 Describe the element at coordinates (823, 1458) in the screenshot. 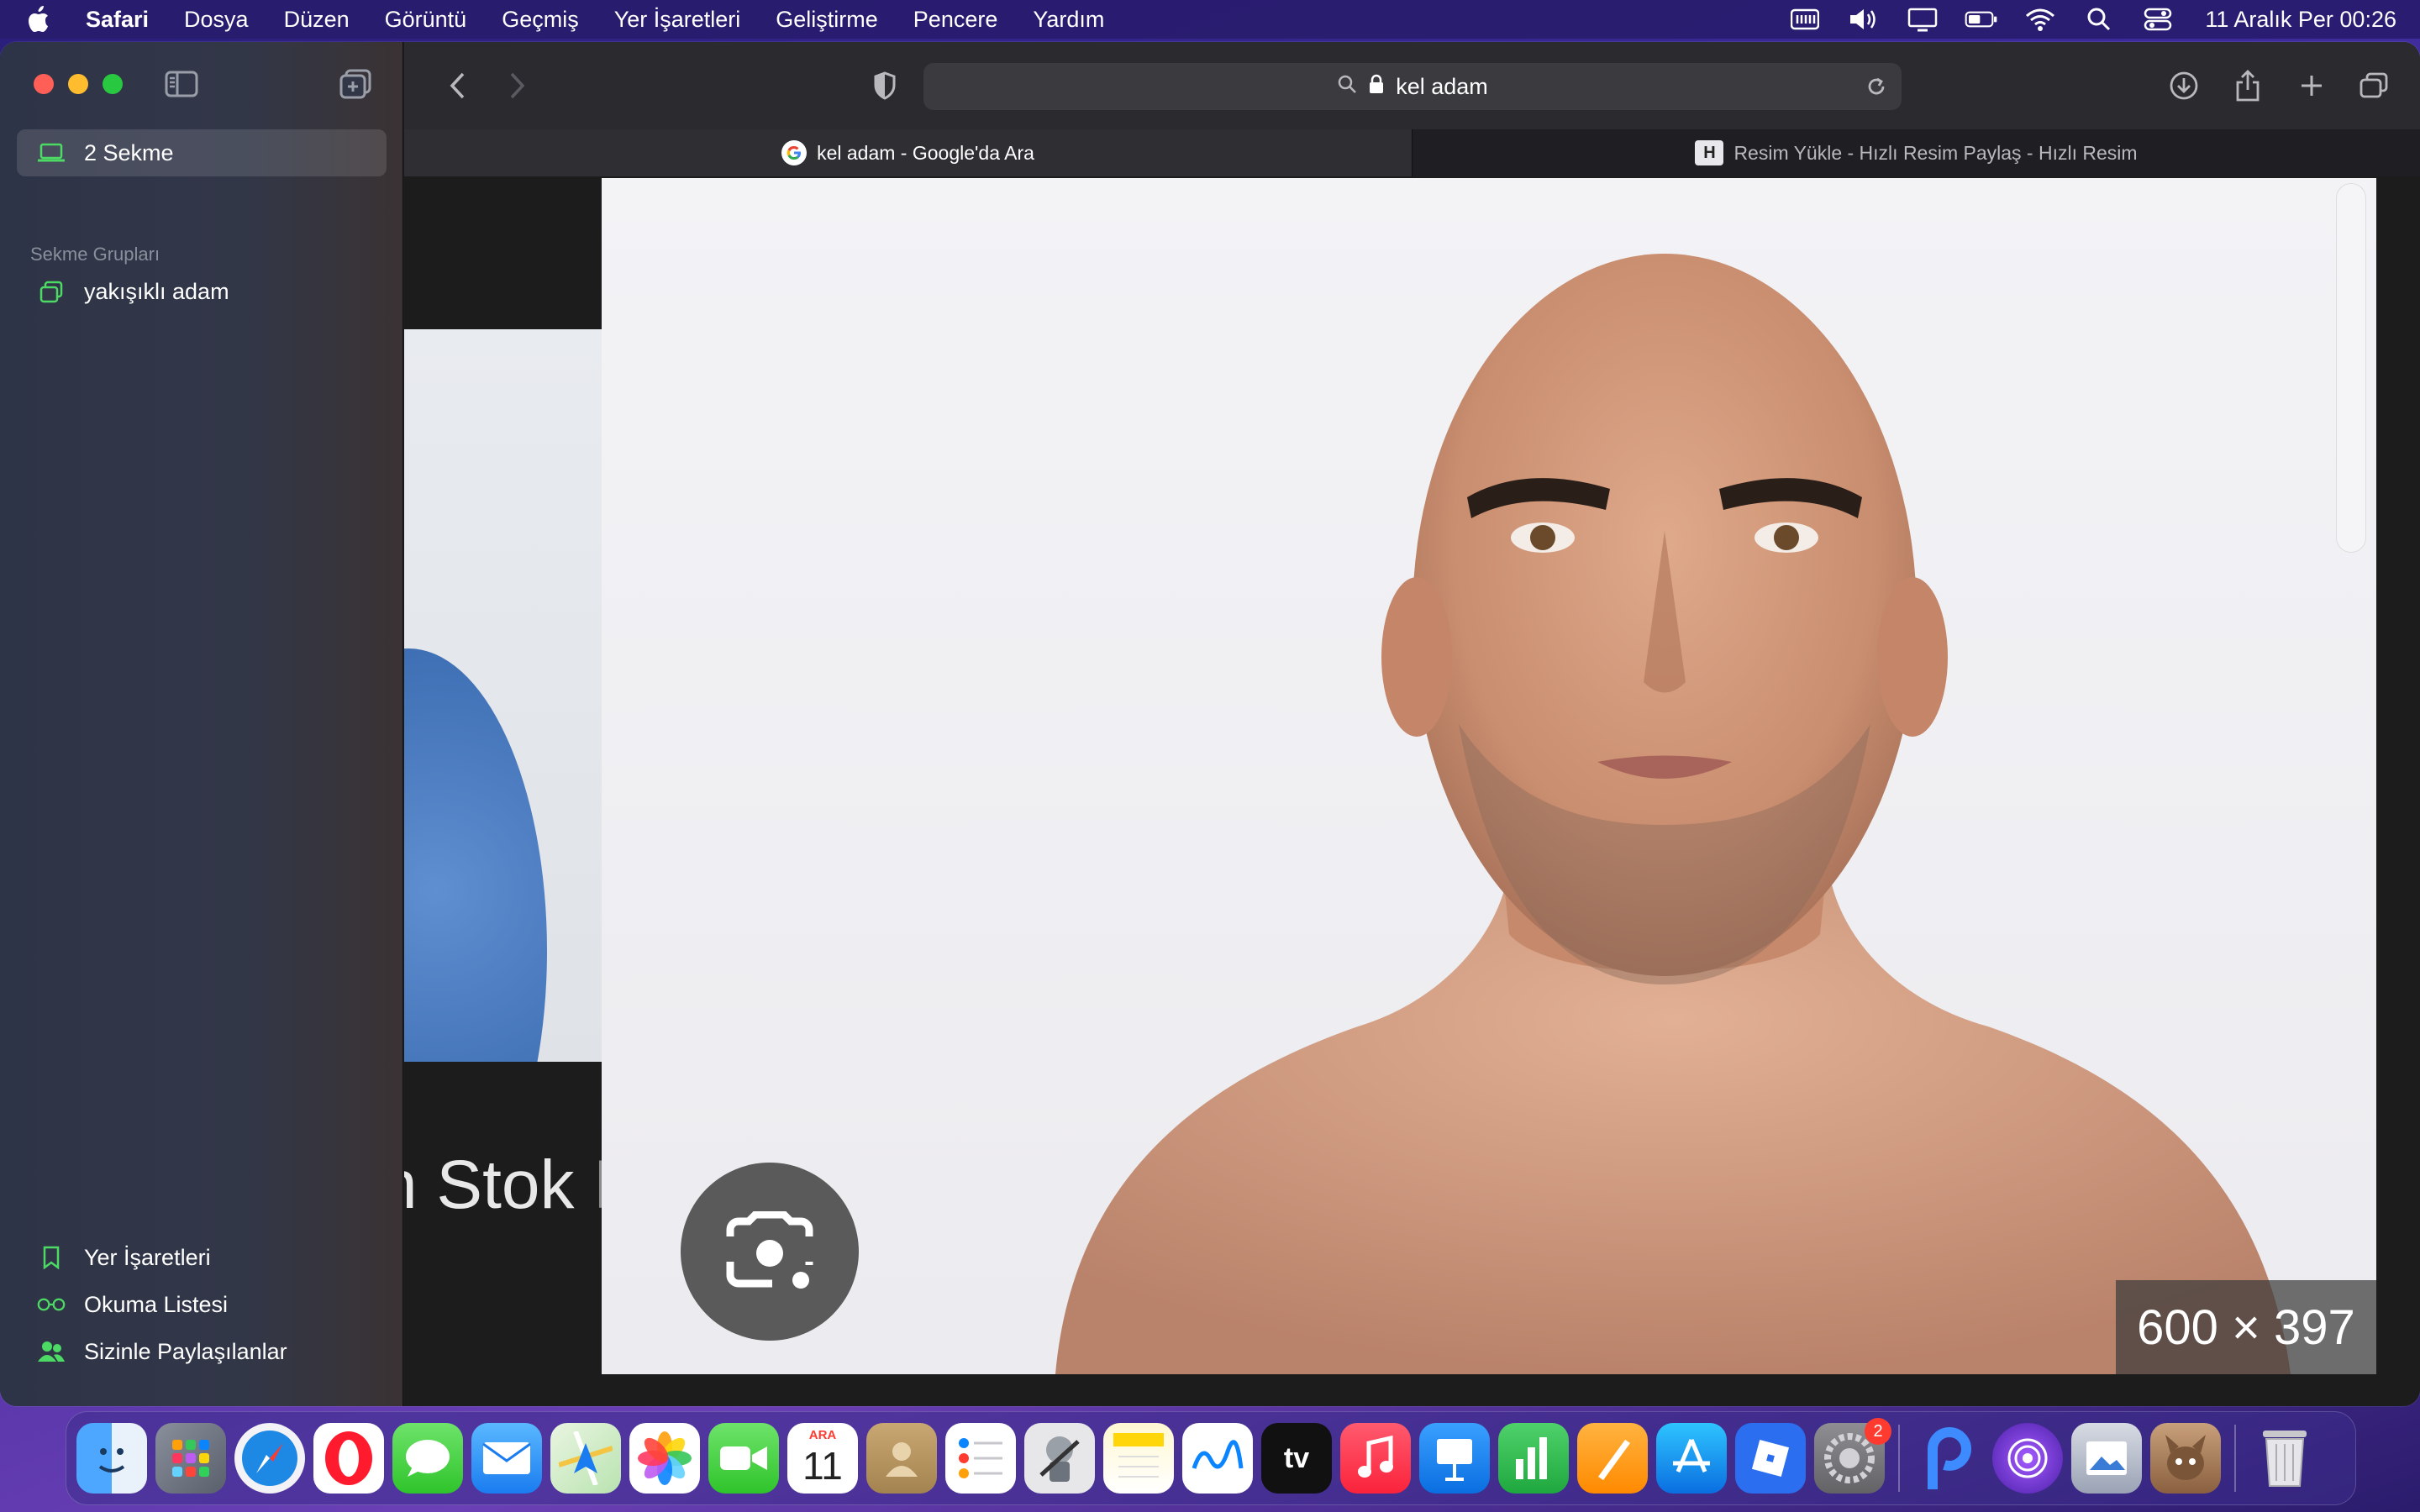

I see `calendar-icon: ARA 11` at that location.